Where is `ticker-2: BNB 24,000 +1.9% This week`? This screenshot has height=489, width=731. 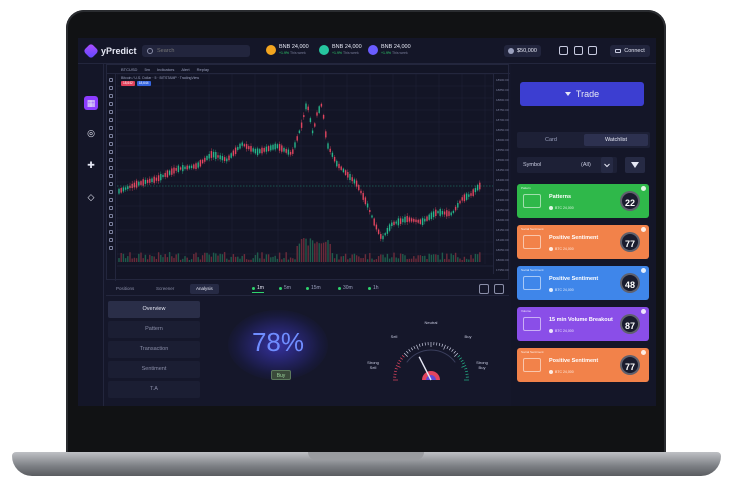 ticker-2: BNB 24,000 +1.9% This week is located at coordinates (340, 50).